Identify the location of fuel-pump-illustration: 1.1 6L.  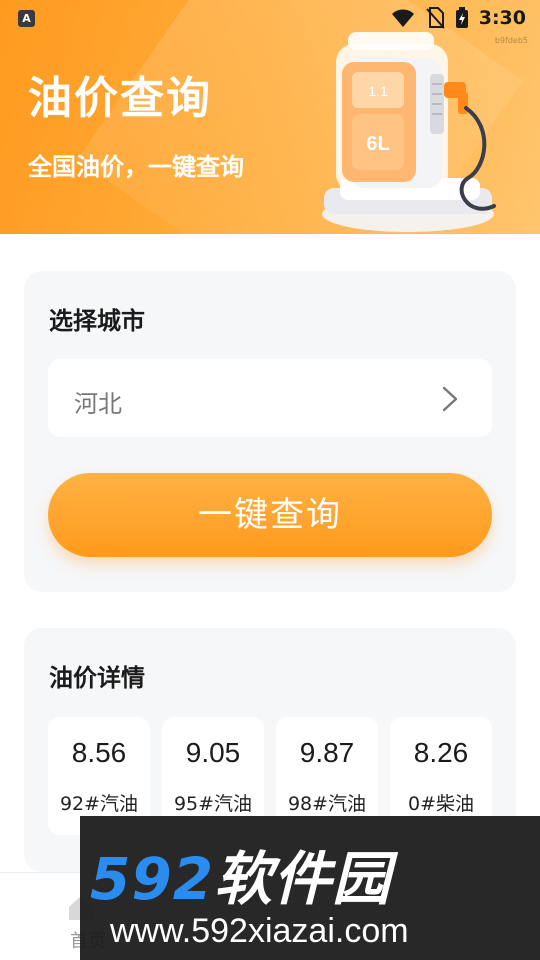
(409, 132).